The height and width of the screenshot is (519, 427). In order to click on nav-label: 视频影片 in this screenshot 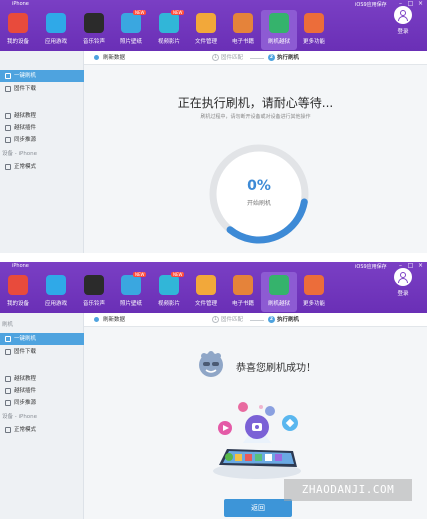, I will do `click(168, 42)`.